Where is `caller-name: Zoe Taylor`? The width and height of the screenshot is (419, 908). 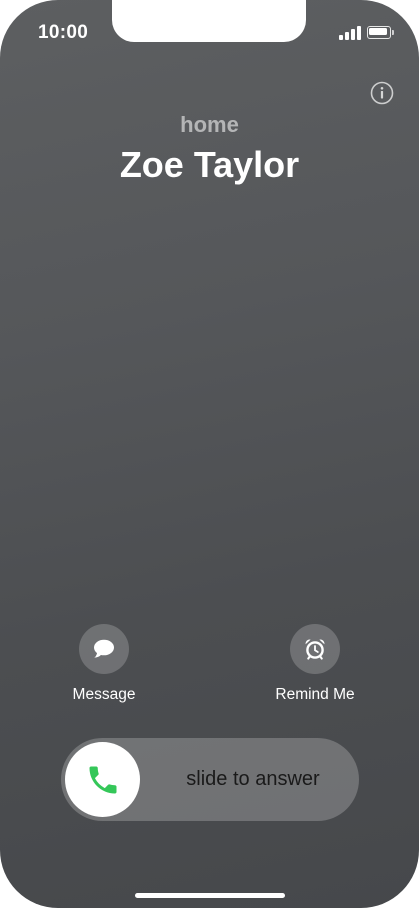
caller-name: Zoe Taylor is located at coordinates (209, 164).